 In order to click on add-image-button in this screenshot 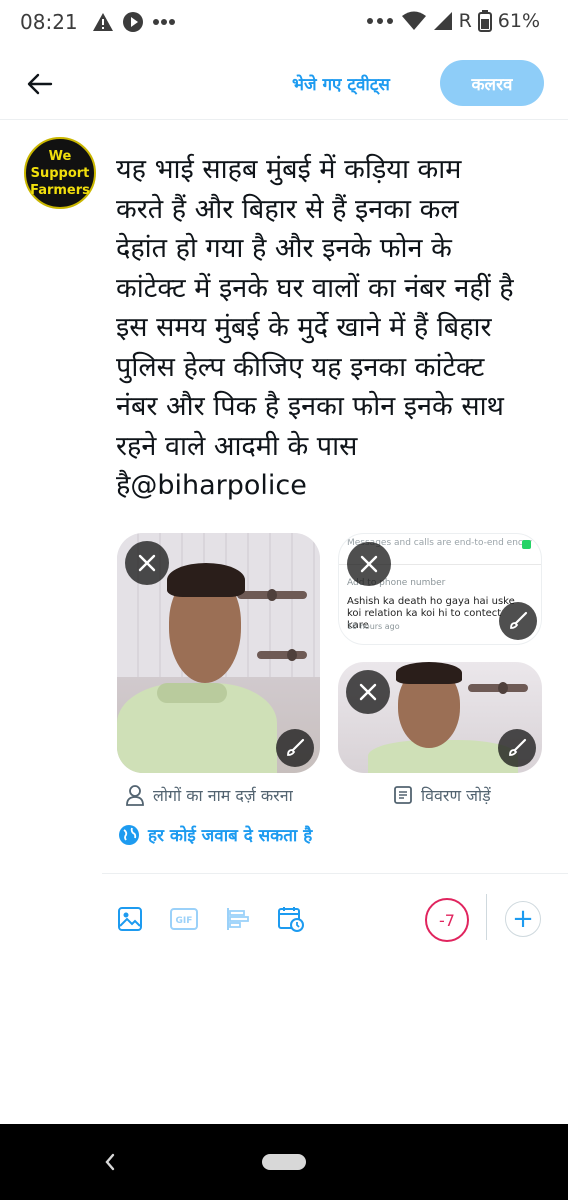, I will do `click(130, 919)`.